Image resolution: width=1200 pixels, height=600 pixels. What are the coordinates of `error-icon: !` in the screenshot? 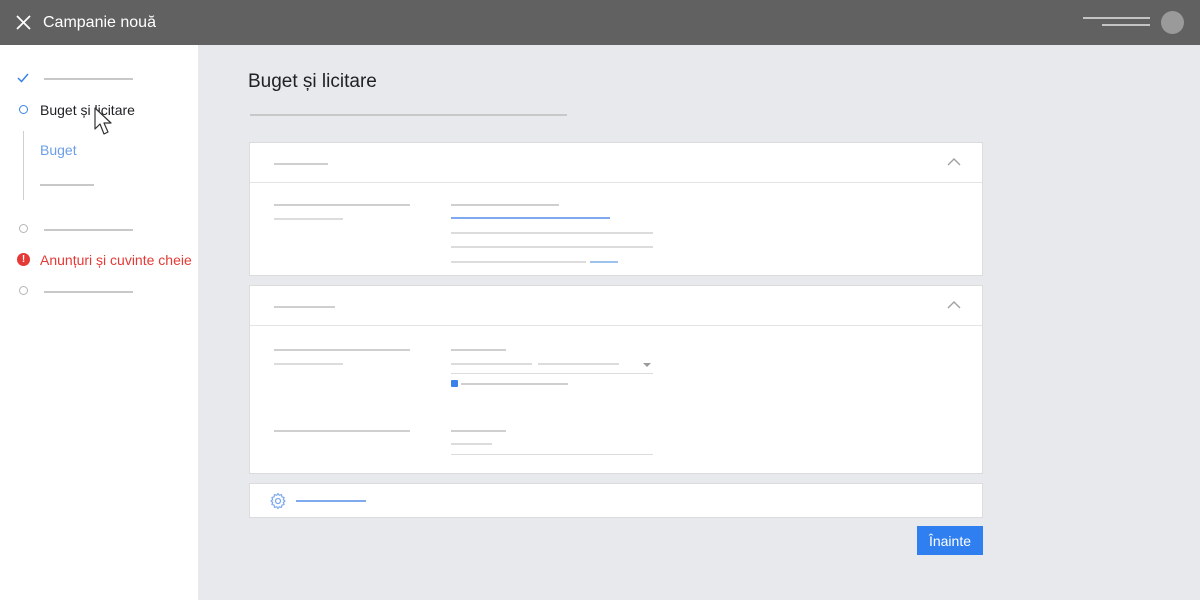 It's located at (23, 259).